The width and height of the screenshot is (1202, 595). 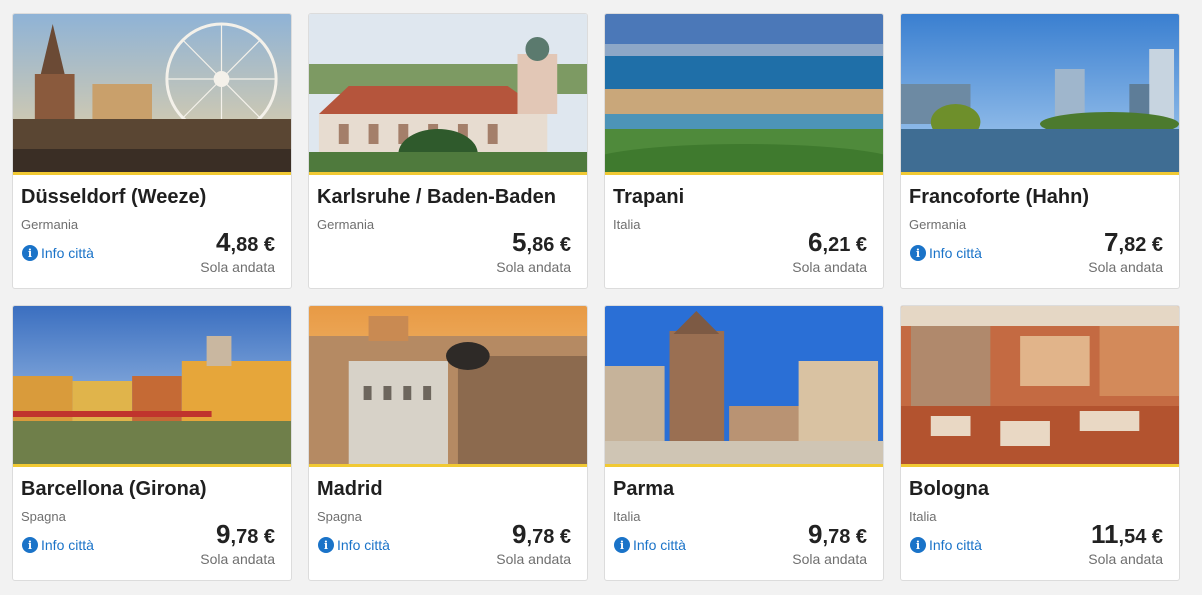 I want to click on price: 5,86 €, so click(x=541, y=242).